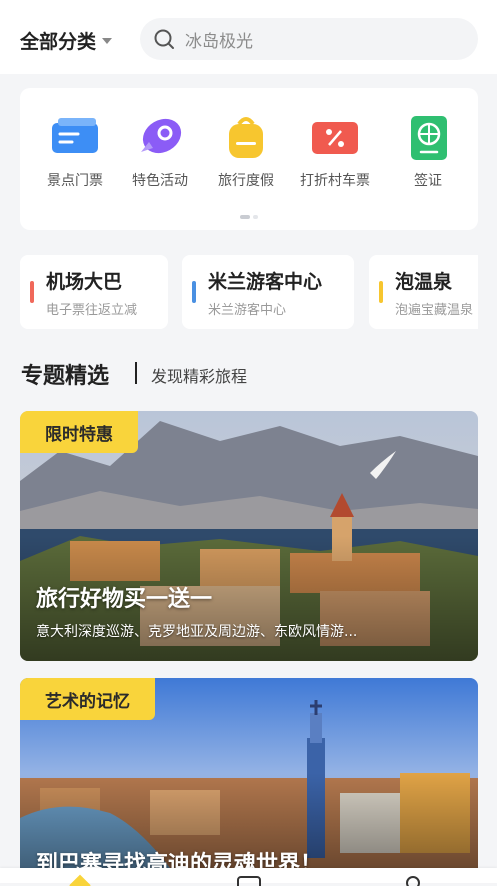 This screenshot has width=497, height=886. Describe the element at coordinates (246, 137) in the screenshot. I see `backpack-icon` at that location.